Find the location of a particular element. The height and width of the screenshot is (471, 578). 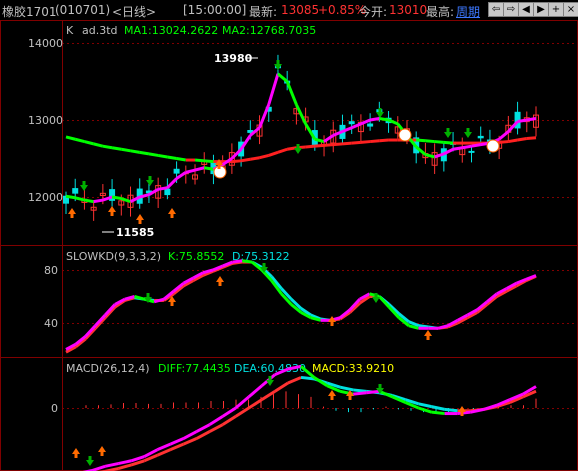

open-value: 13010 is located at coordinates (408, 10).